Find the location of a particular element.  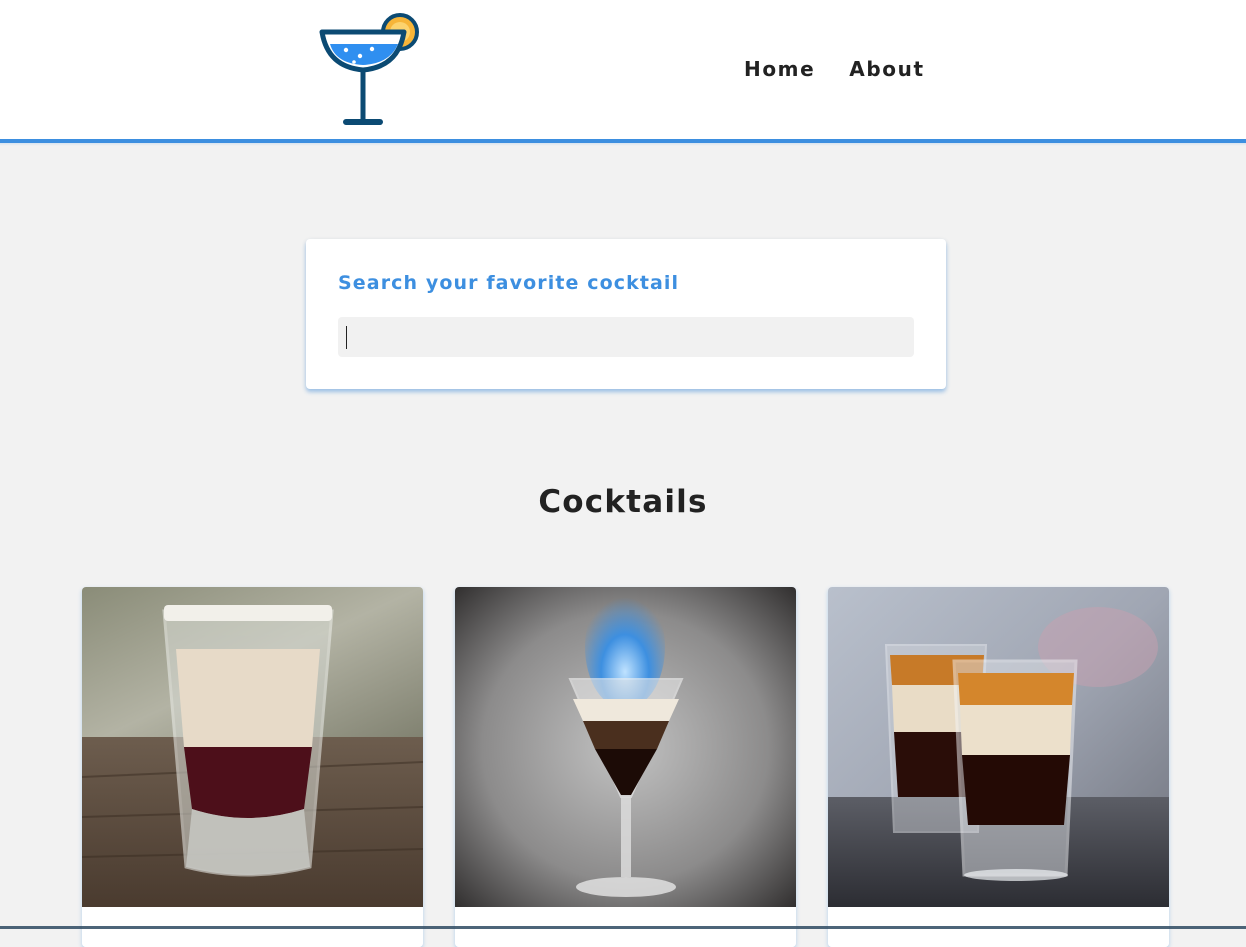

nav-links: Home About is located at coordinates (834, 69).